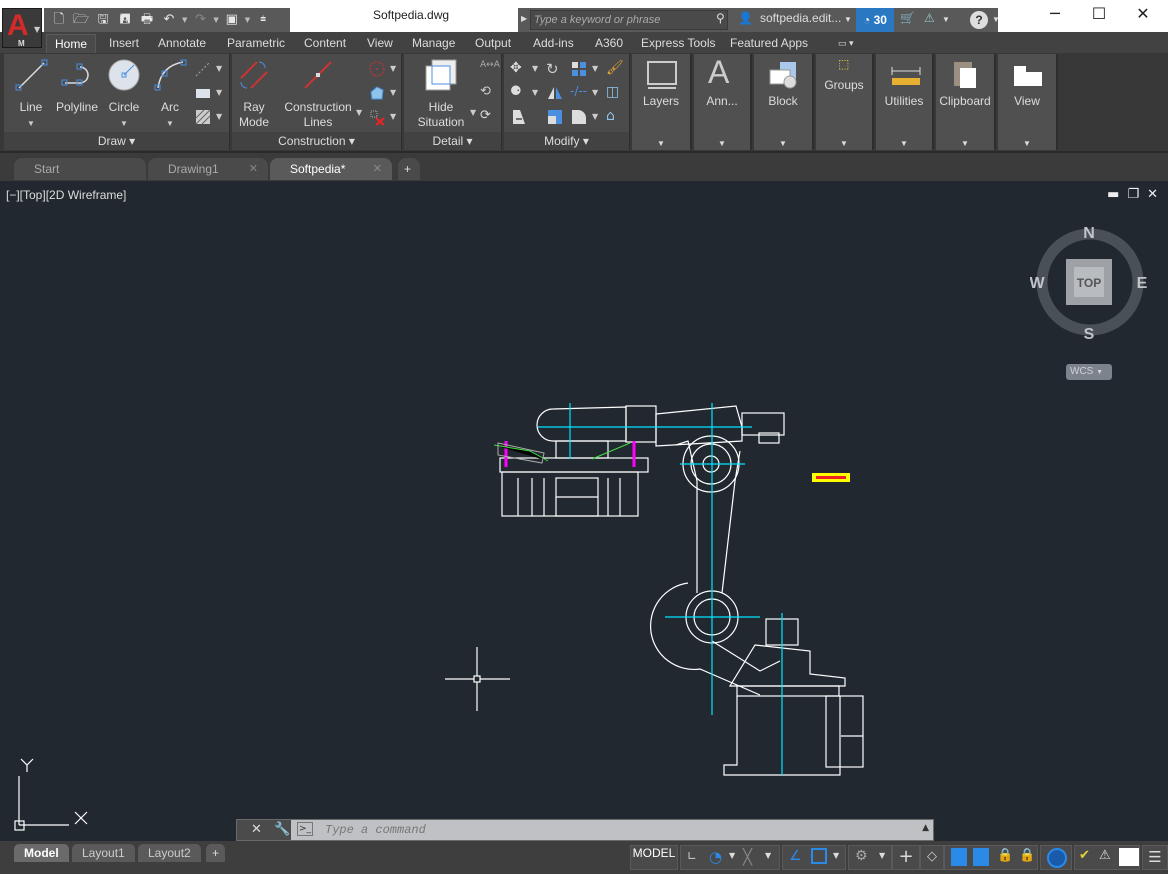 The height and width of the screenshot is (874, 1168). I want to click on grid-icon: ∟, so click(692, 856).